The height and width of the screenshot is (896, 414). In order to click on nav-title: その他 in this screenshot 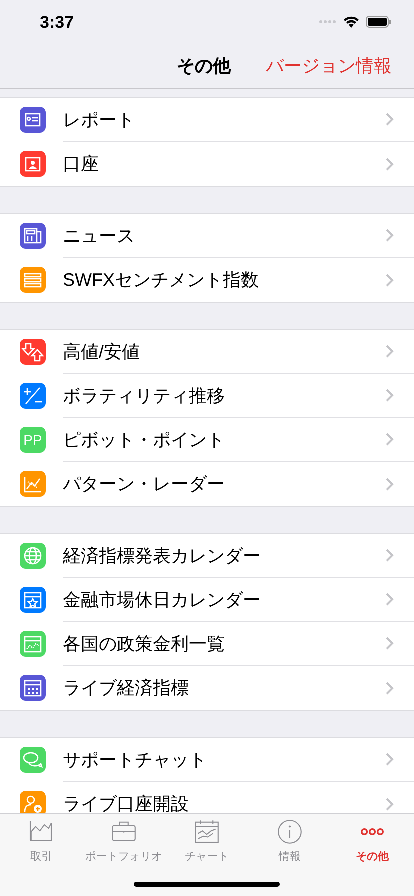, I will do `click(204, 66)`.